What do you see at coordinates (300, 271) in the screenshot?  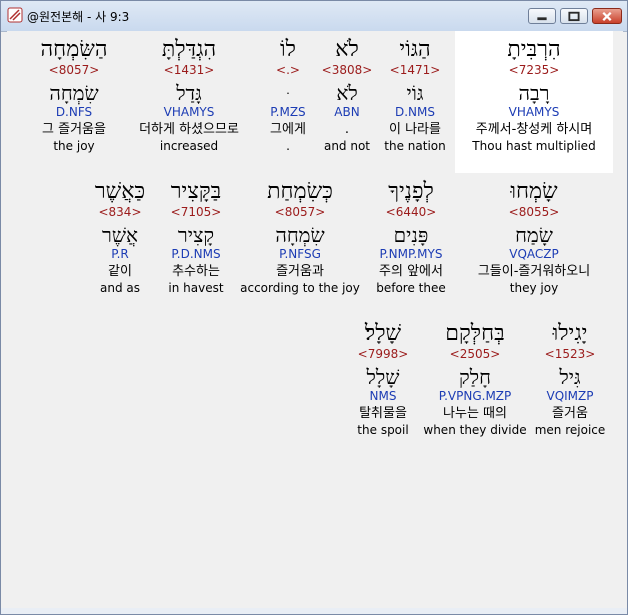 I see `korean-gloss: 즐거움과` at bounding box center [300, 271].